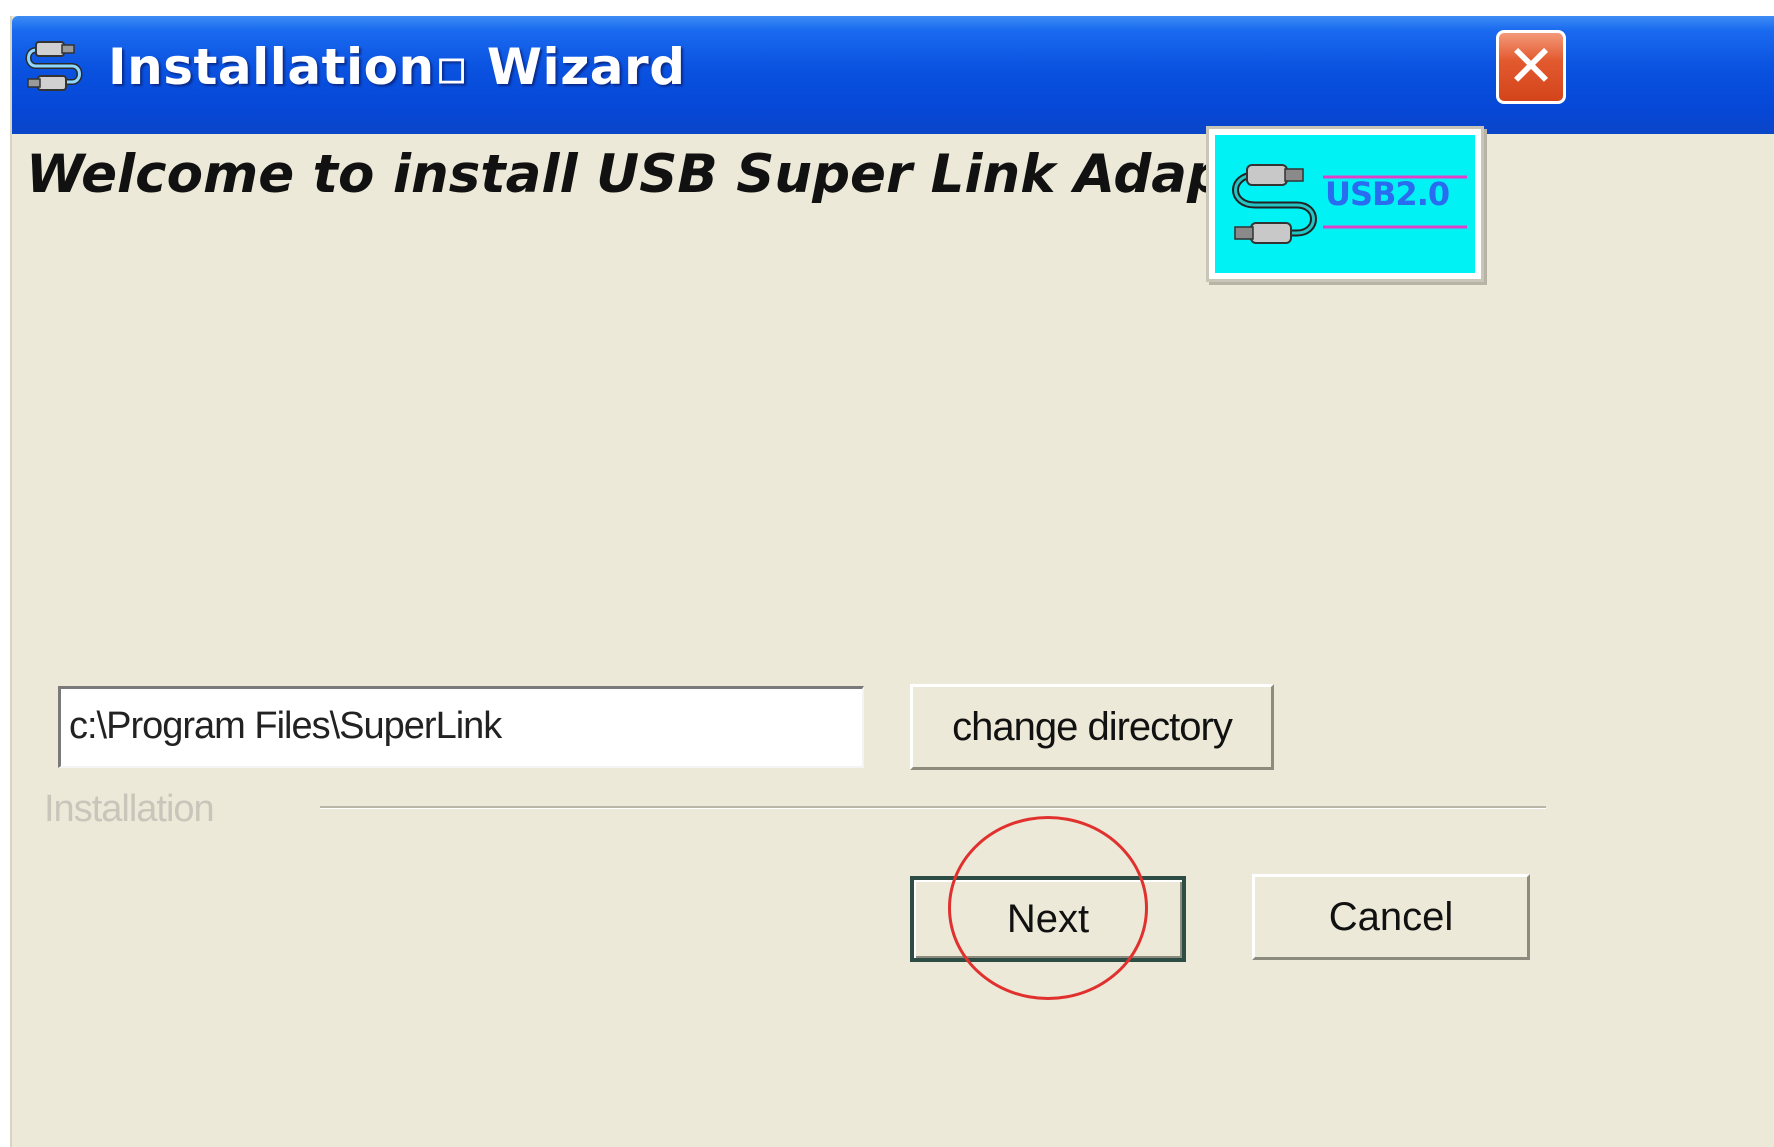  Describe the element at coordinates (893, 75) in the screenshot. I see `title-bar: Installation▫ Wizard ✕` at that location.